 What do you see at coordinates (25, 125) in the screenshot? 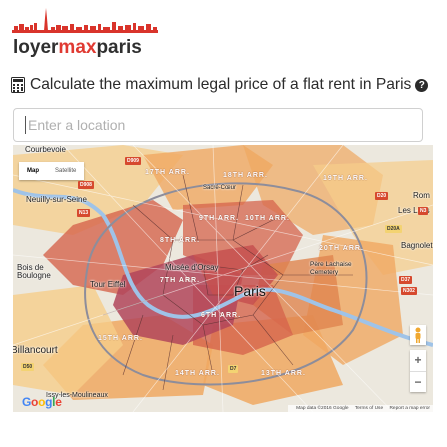
I see `text-cursor` at bounding box center [25, 125].